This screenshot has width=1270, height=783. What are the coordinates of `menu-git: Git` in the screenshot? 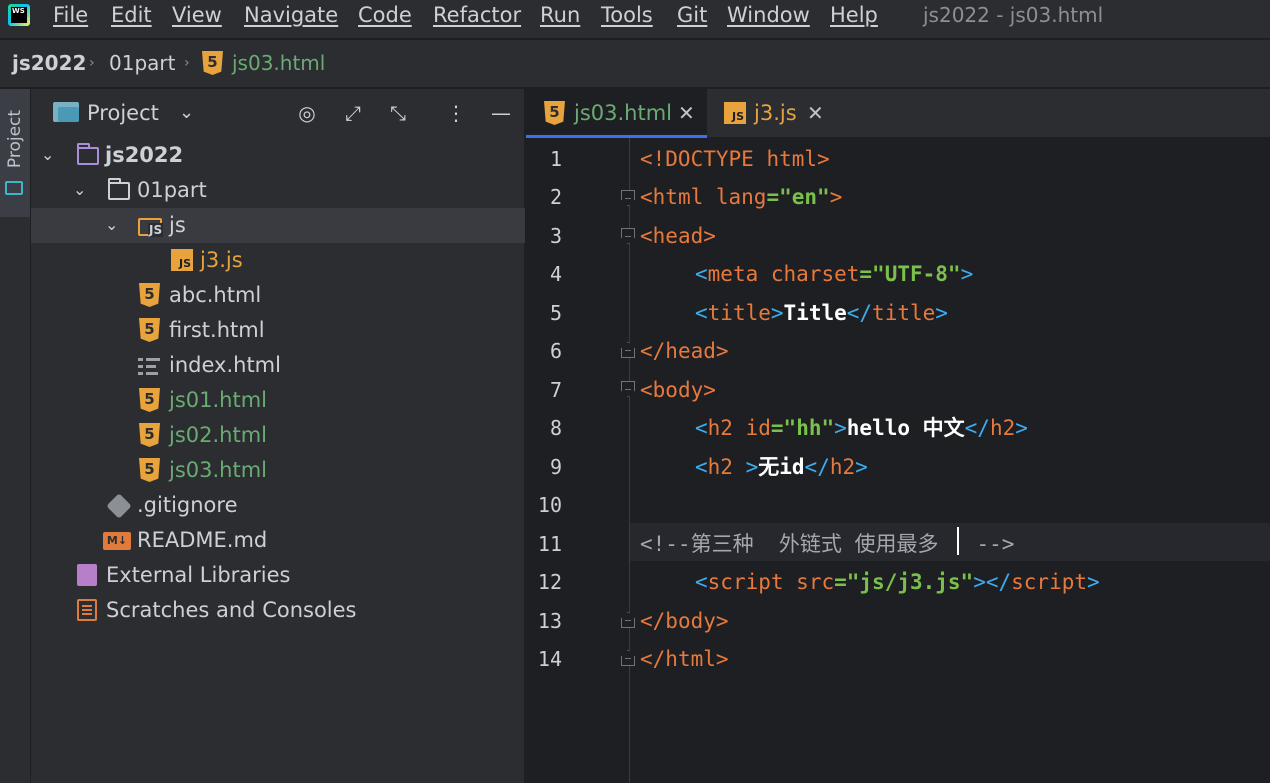 It's located at (692, 15).